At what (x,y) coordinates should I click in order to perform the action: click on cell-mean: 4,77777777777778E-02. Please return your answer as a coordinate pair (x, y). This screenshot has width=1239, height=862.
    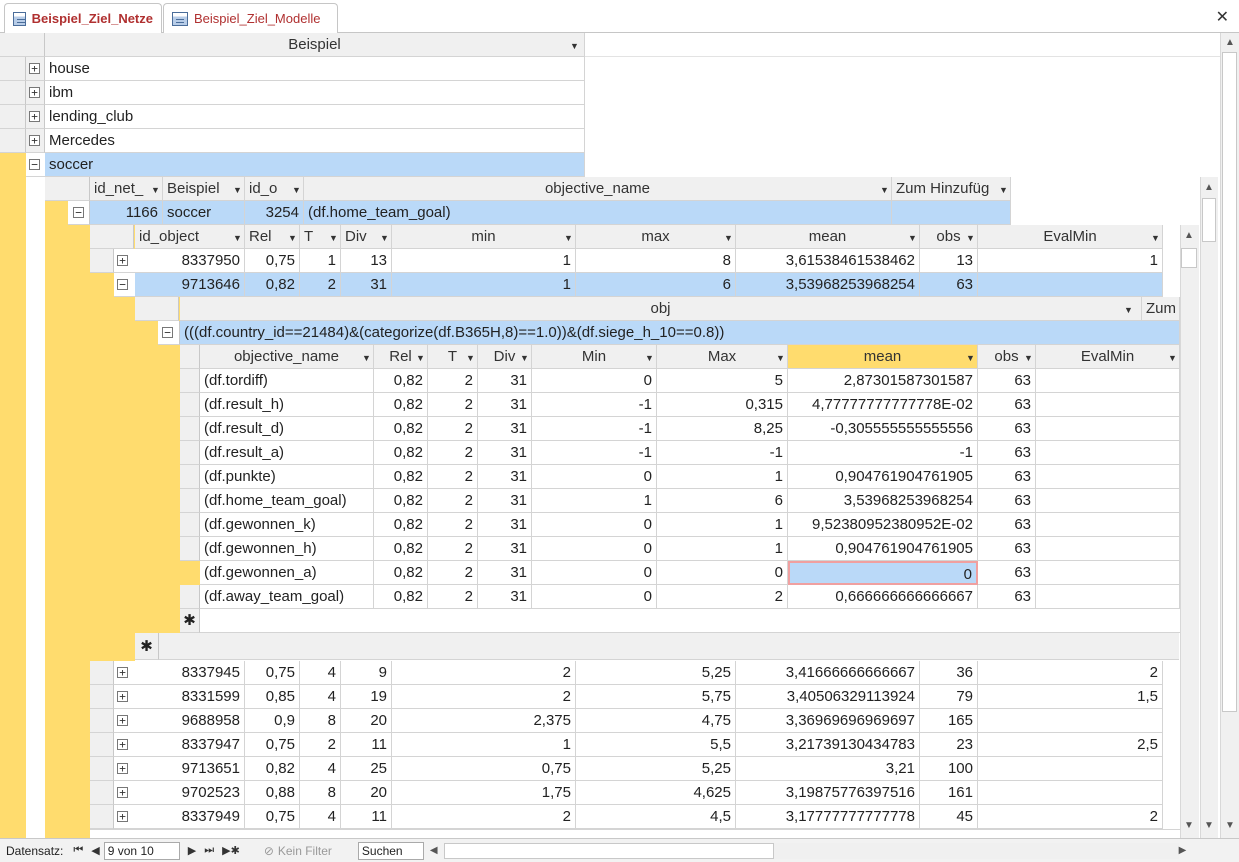
    Looking at the image, I should click on (883, 405).